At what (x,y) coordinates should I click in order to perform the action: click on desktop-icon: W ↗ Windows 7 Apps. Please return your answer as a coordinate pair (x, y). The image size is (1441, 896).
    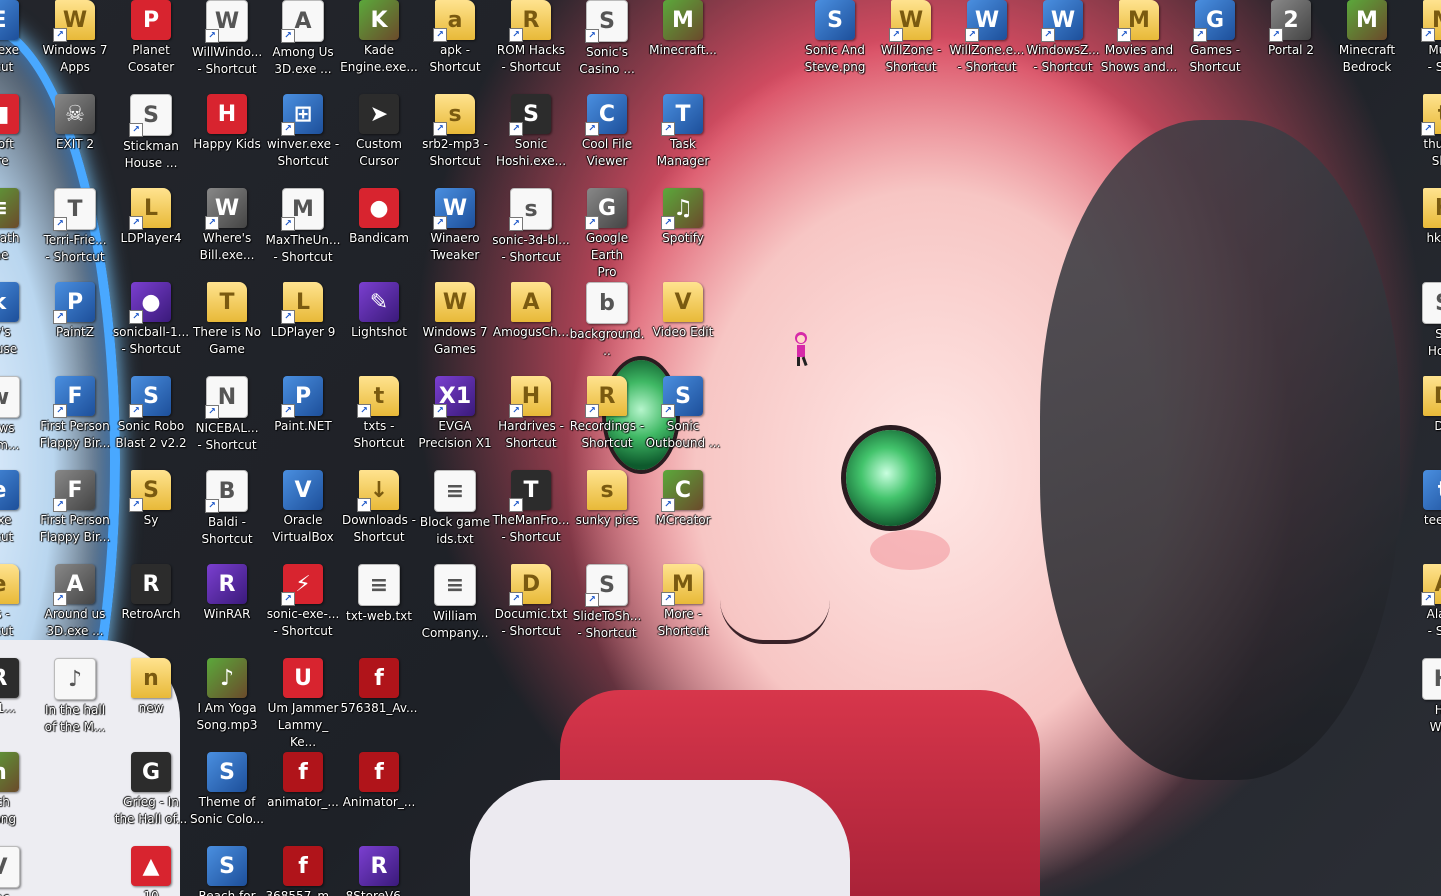
    Looking at the image, I should click on (75, 38).